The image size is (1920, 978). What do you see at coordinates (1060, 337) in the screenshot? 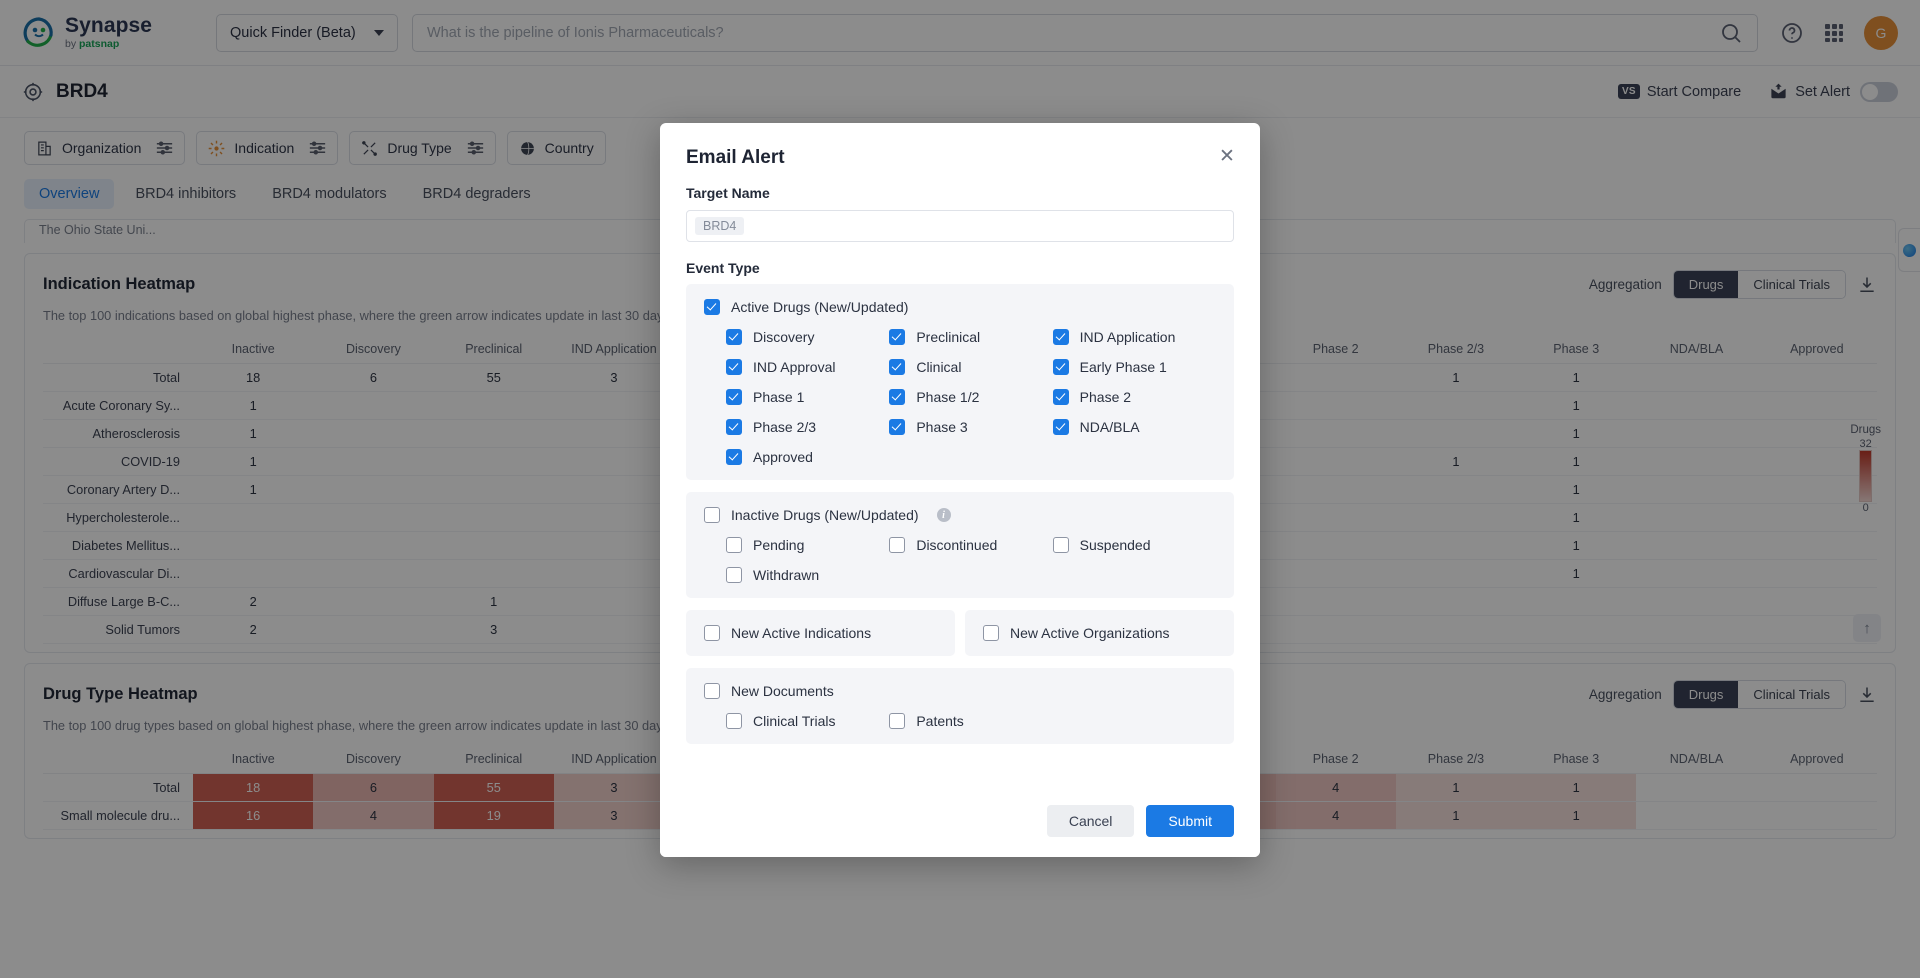
I see `checkbox-ind-application` at bounding box center [1060, 337].